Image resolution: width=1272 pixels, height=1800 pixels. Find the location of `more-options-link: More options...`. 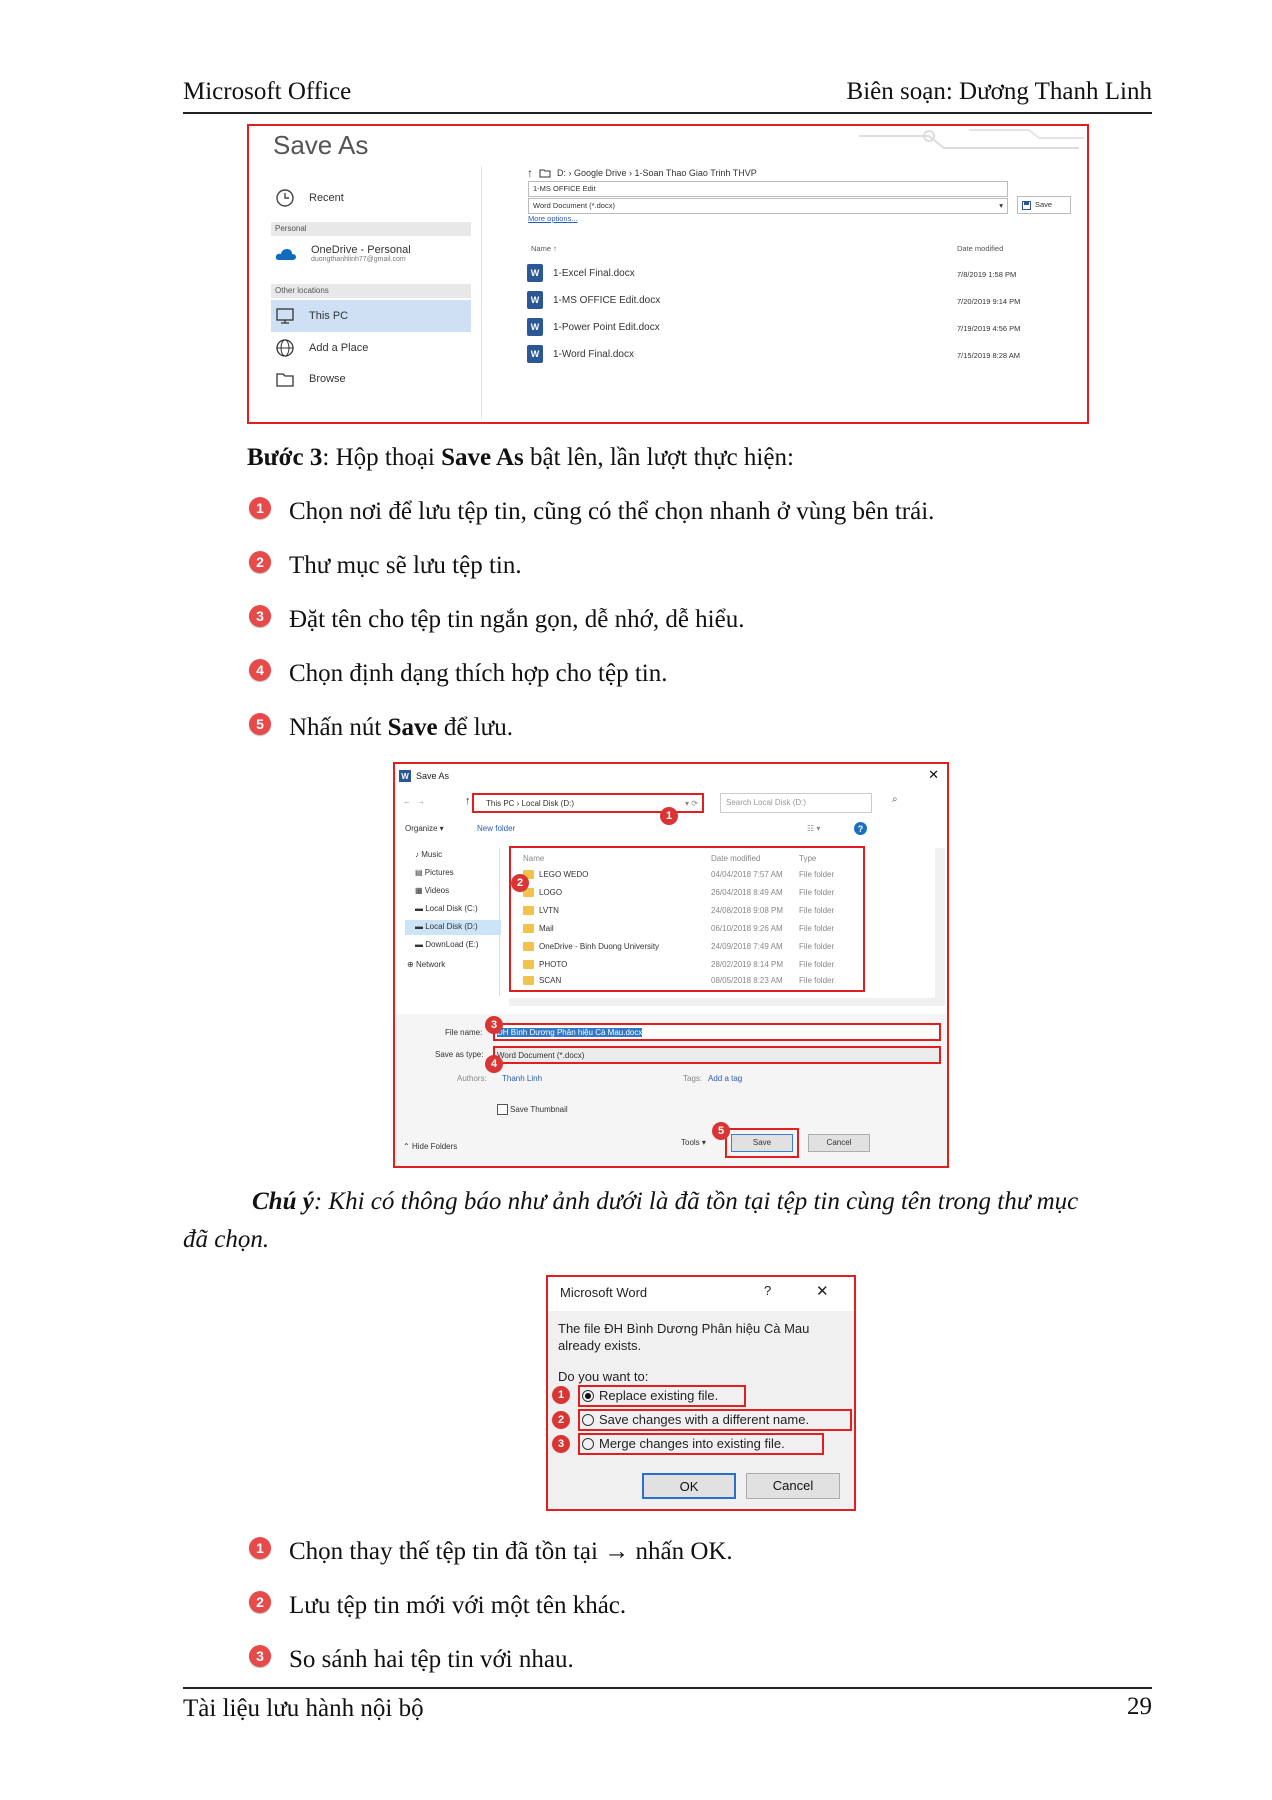

more-options-link: More options... is located at coordinates (553, 218).